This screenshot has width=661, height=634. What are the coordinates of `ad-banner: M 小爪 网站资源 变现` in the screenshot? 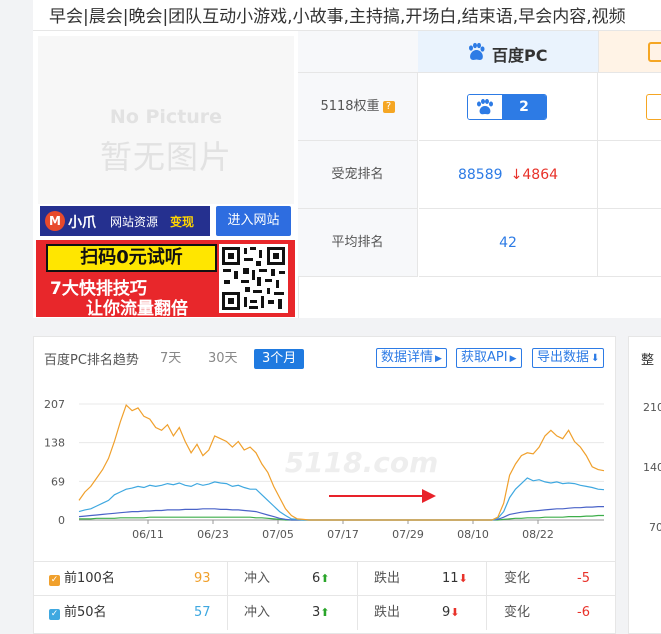 It's located at (125, 221).